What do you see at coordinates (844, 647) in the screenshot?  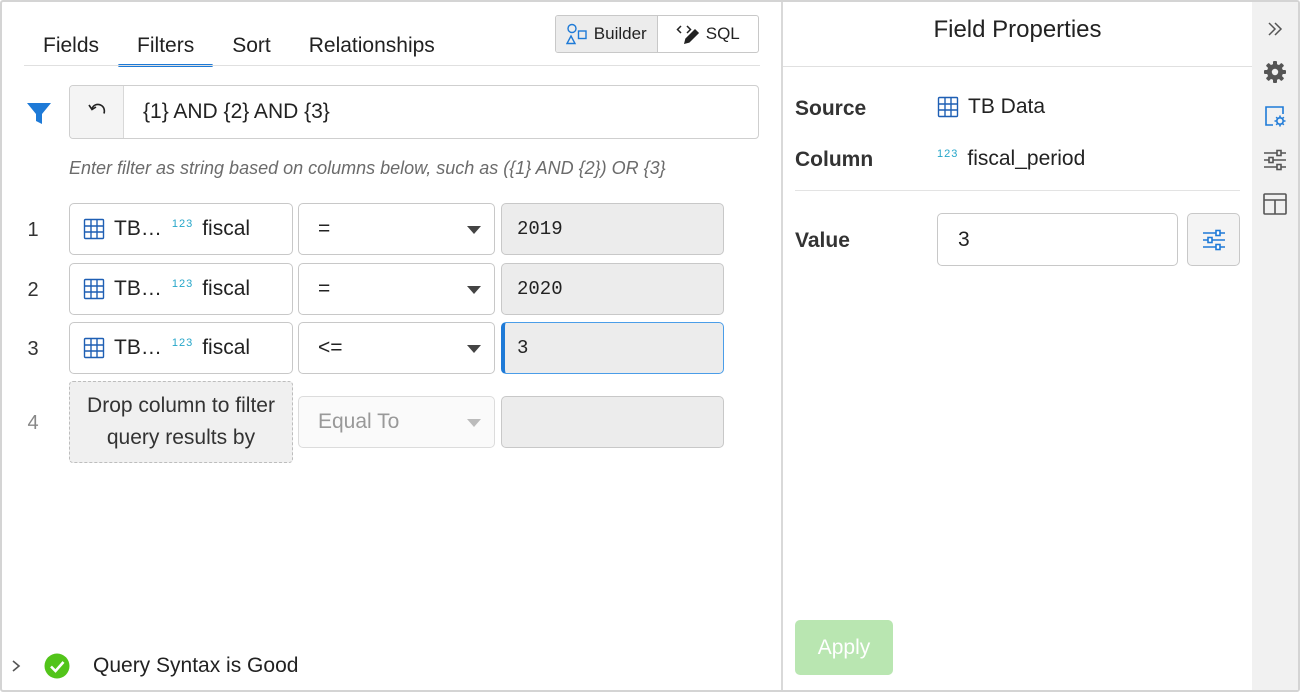 I see `apply-button: Apply` at bounding box center [844, 647].